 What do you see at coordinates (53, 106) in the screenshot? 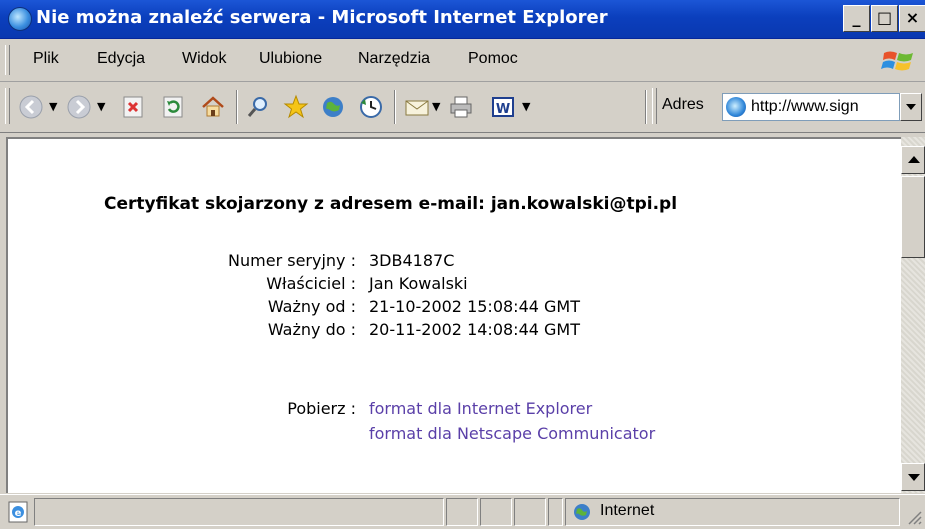
I see `back-dropdown-icon: ▼` at bounding box center [53, 106].